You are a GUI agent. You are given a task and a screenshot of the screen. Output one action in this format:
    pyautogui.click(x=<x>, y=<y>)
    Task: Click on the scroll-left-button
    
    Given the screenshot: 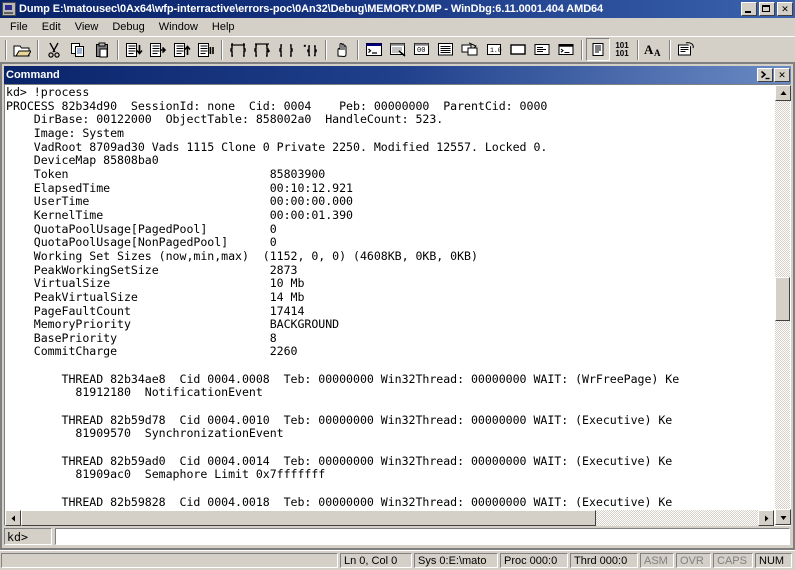 What is the action you would take?
    pyautogui.click(x=13, y=518)
    